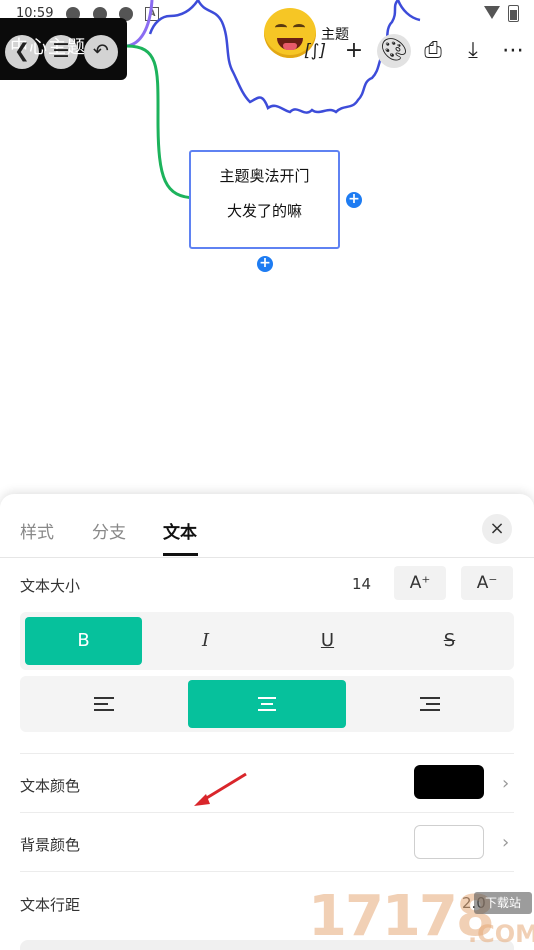 The width and height of the screenshot is (534, 950). I want to click on formula-button: [∫], so click(315, 51).